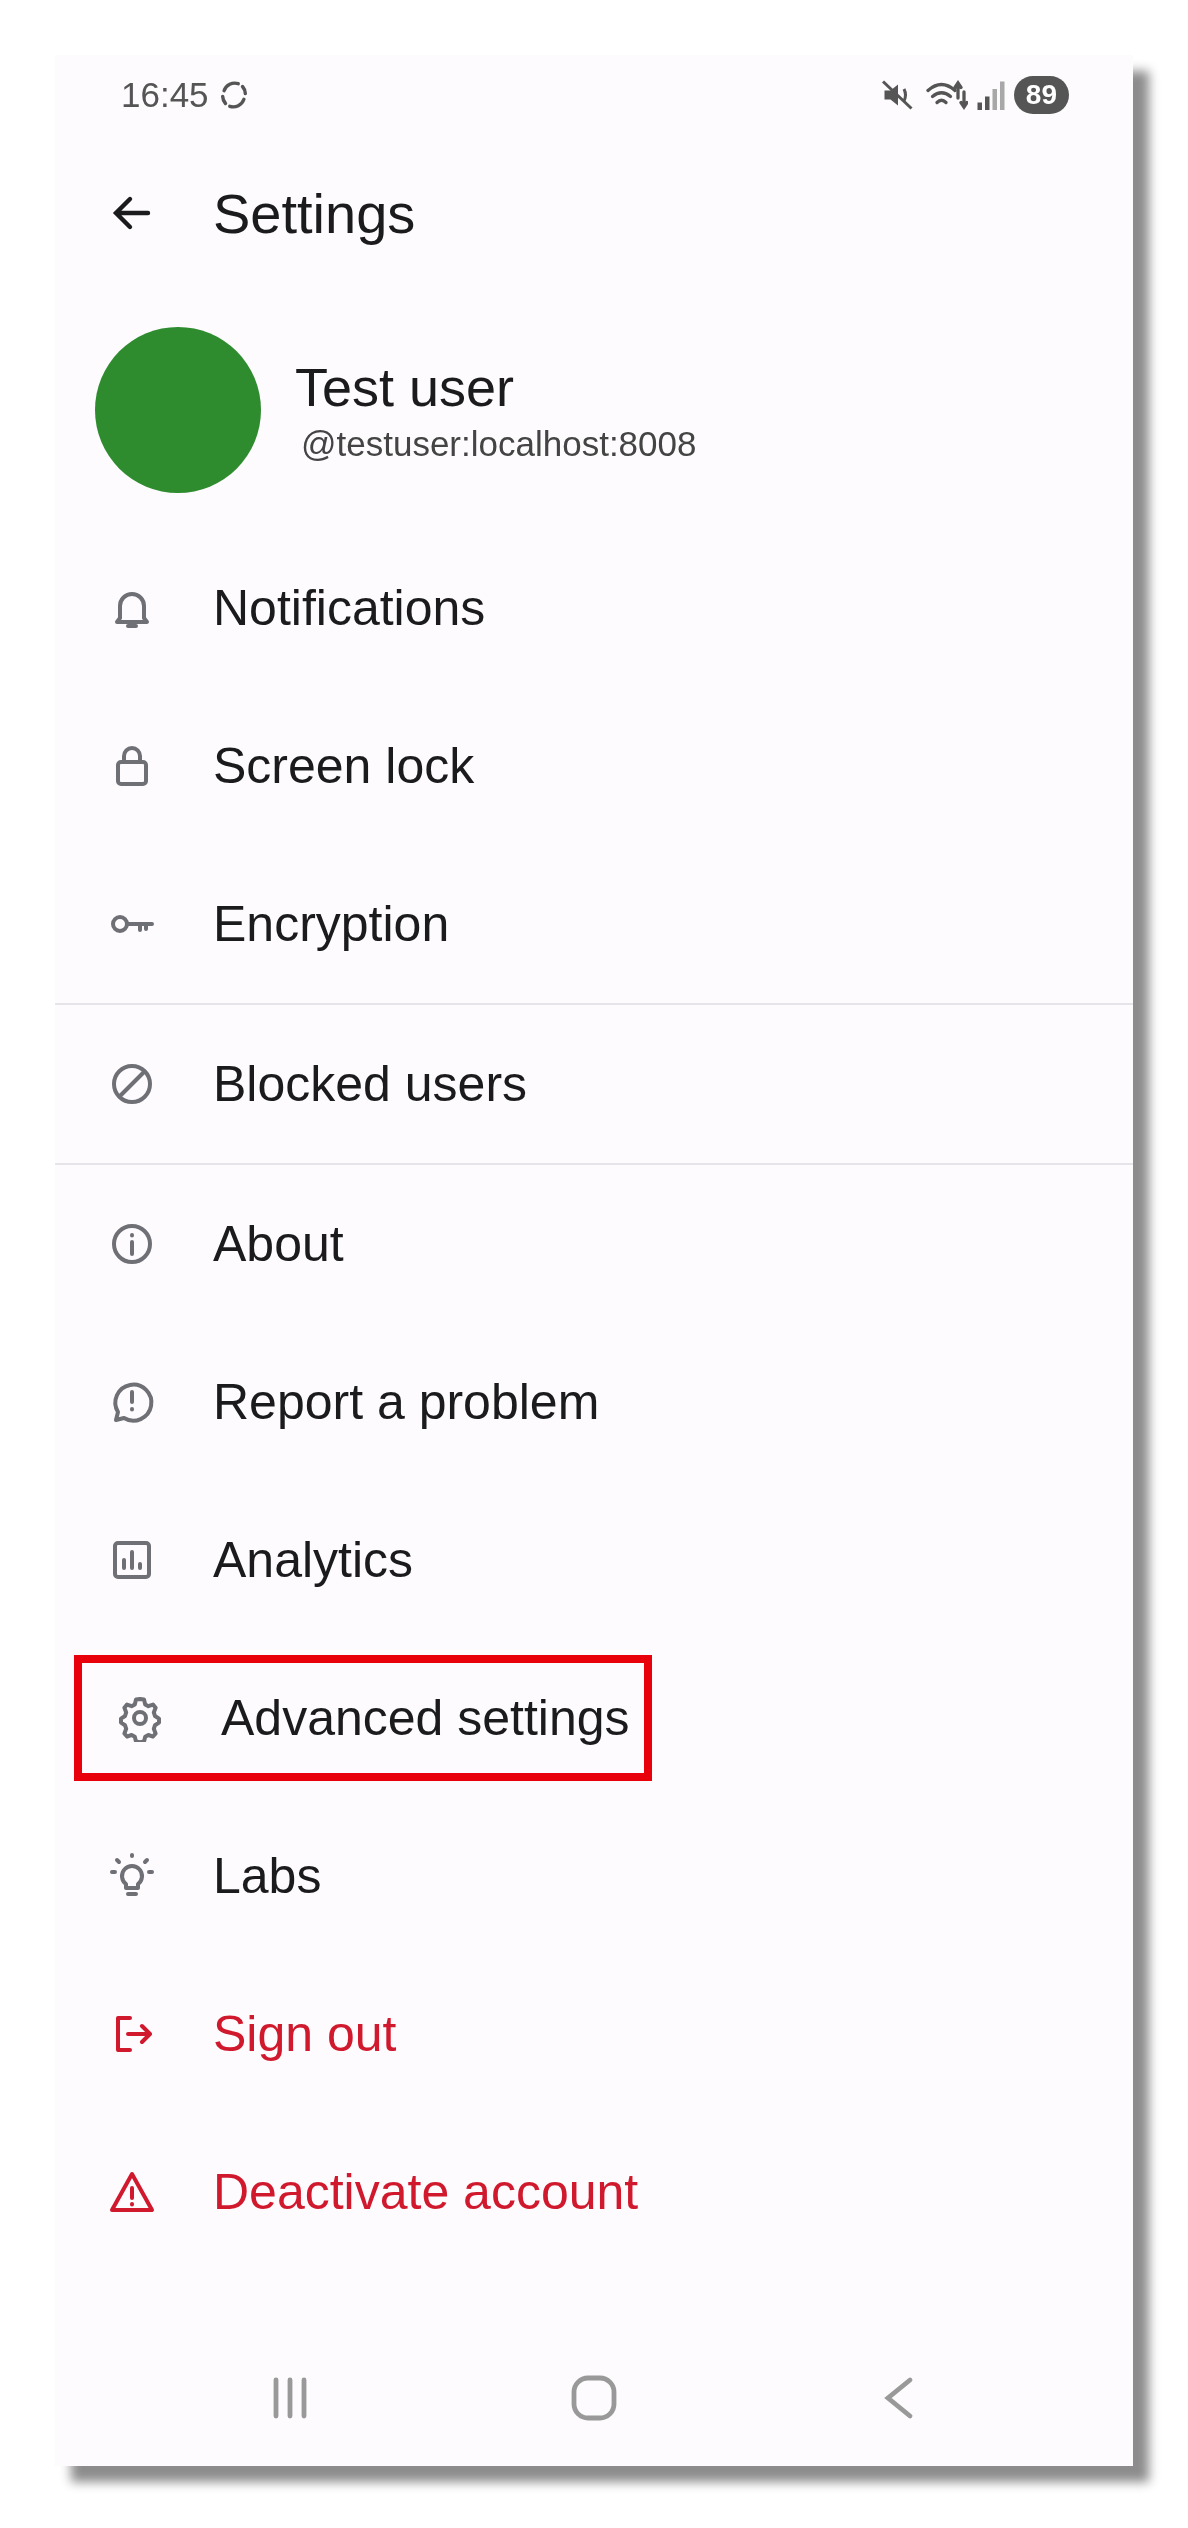 The height and width of the screenshot is (2528, 1188). Describe the element at coordinates (406, 1402) in the screenshot. I see `menu-item-label: Report a problem` at that location.